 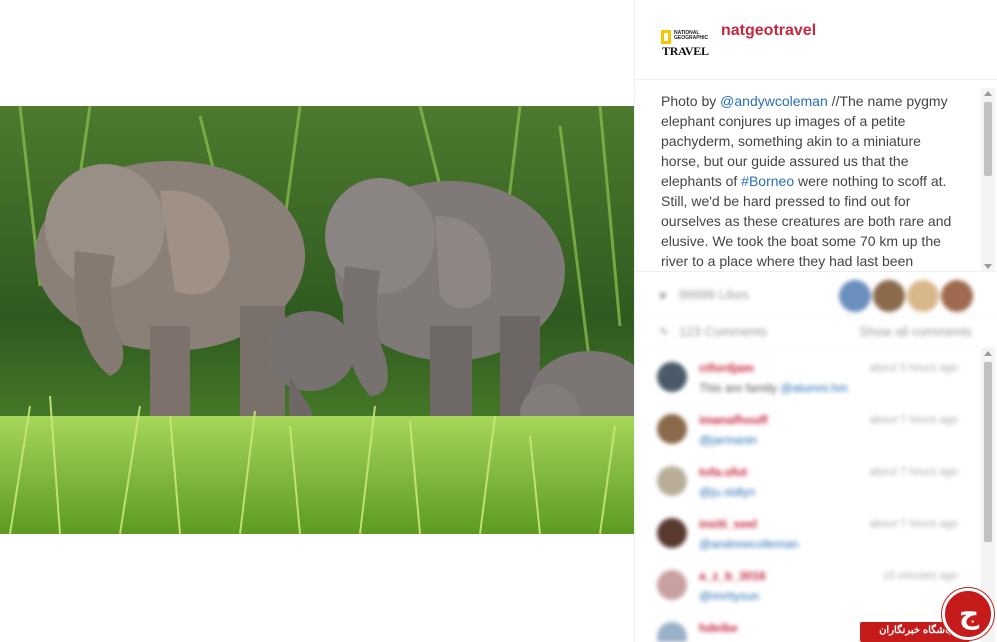 I want to click on caption-scroll-thumb, so click(x=988, y=139).